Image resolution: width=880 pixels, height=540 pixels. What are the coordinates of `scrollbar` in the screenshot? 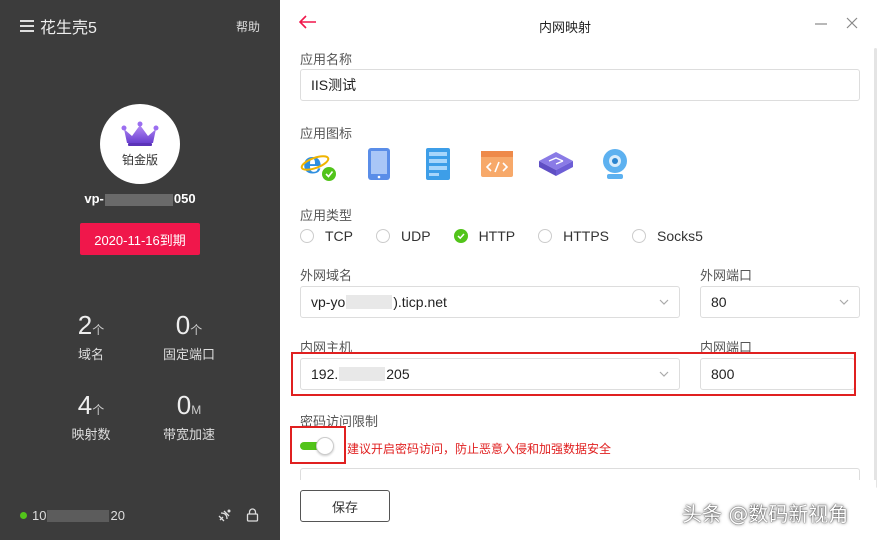 It's located at (875, 268).